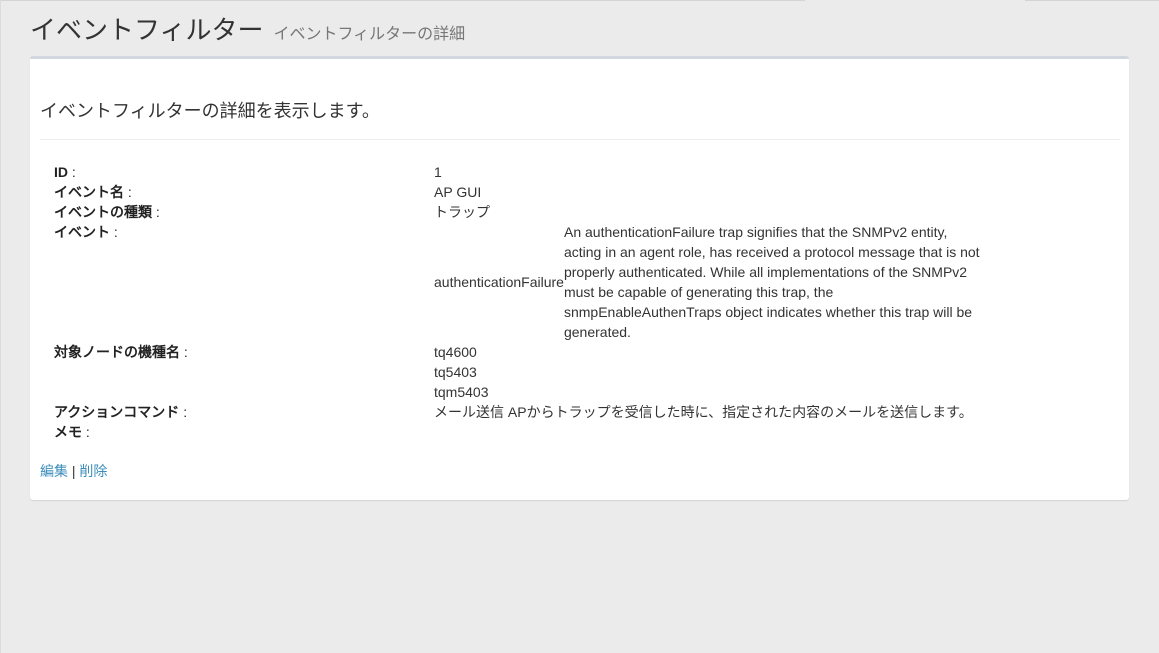  Describe the element at coordinates (369, 34) in the screenshot. I see `page-subtitle: イベントフィルターの詳細` at that location.